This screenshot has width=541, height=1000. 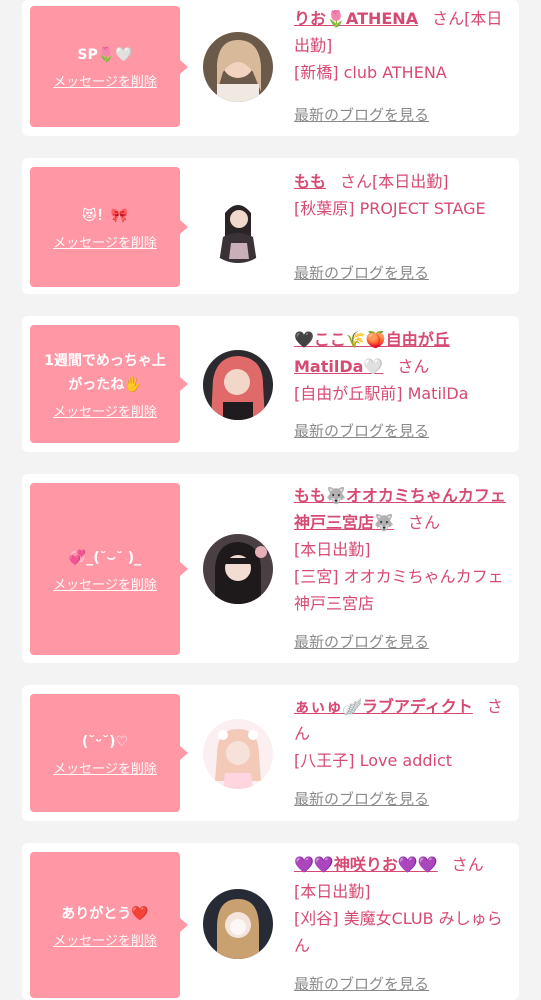 What do you see at coordinates (105, 55) in the screenshot?
I see `message-text: SP🌷🤍` at bounding box center [105, 55].